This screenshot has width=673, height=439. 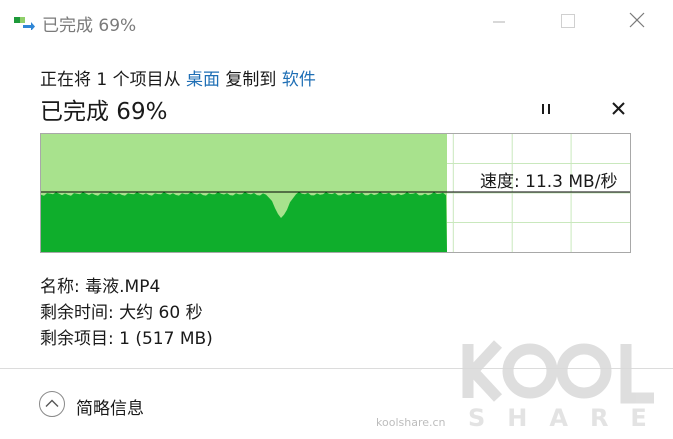 I want to click on less-details-button: 简略信息, so click(x=91, y=406).